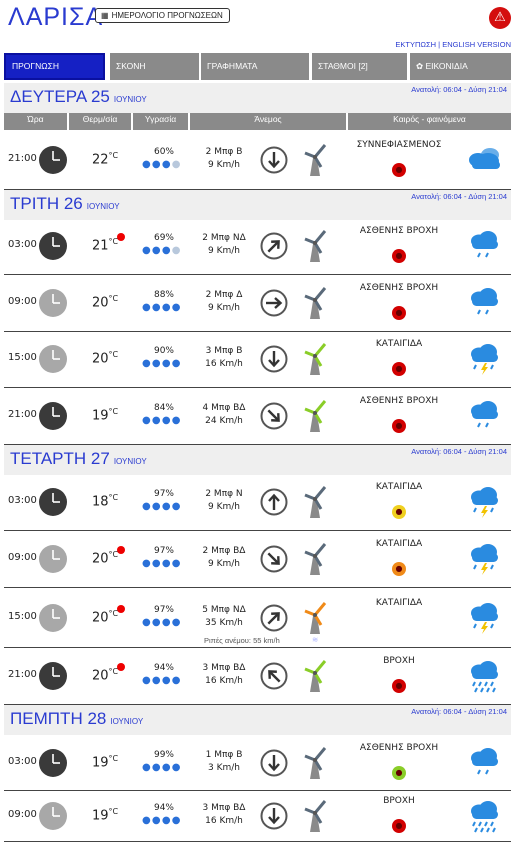 This screenshot has width=525, height=842. Describe the element at coordinates (56, 17) in the screenshot. I see `city-title: ΛΑΡΙΣΑ` at that location.